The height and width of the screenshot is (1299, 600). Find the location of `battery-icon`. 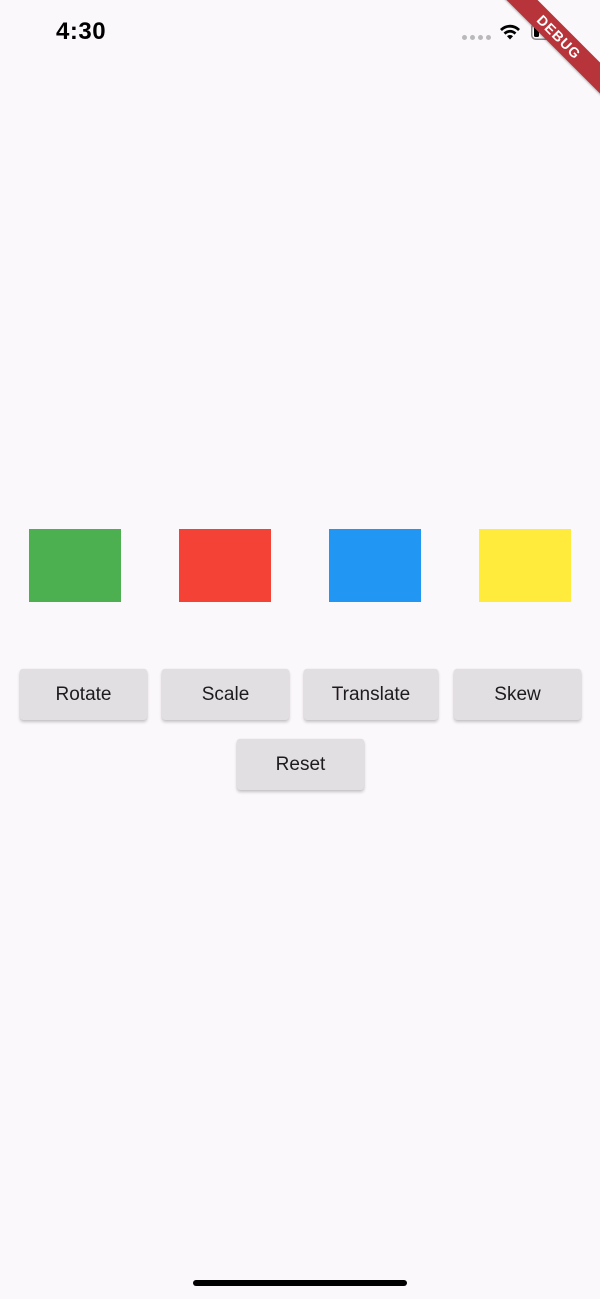

battery-icon is located at coordinates (546, 31).